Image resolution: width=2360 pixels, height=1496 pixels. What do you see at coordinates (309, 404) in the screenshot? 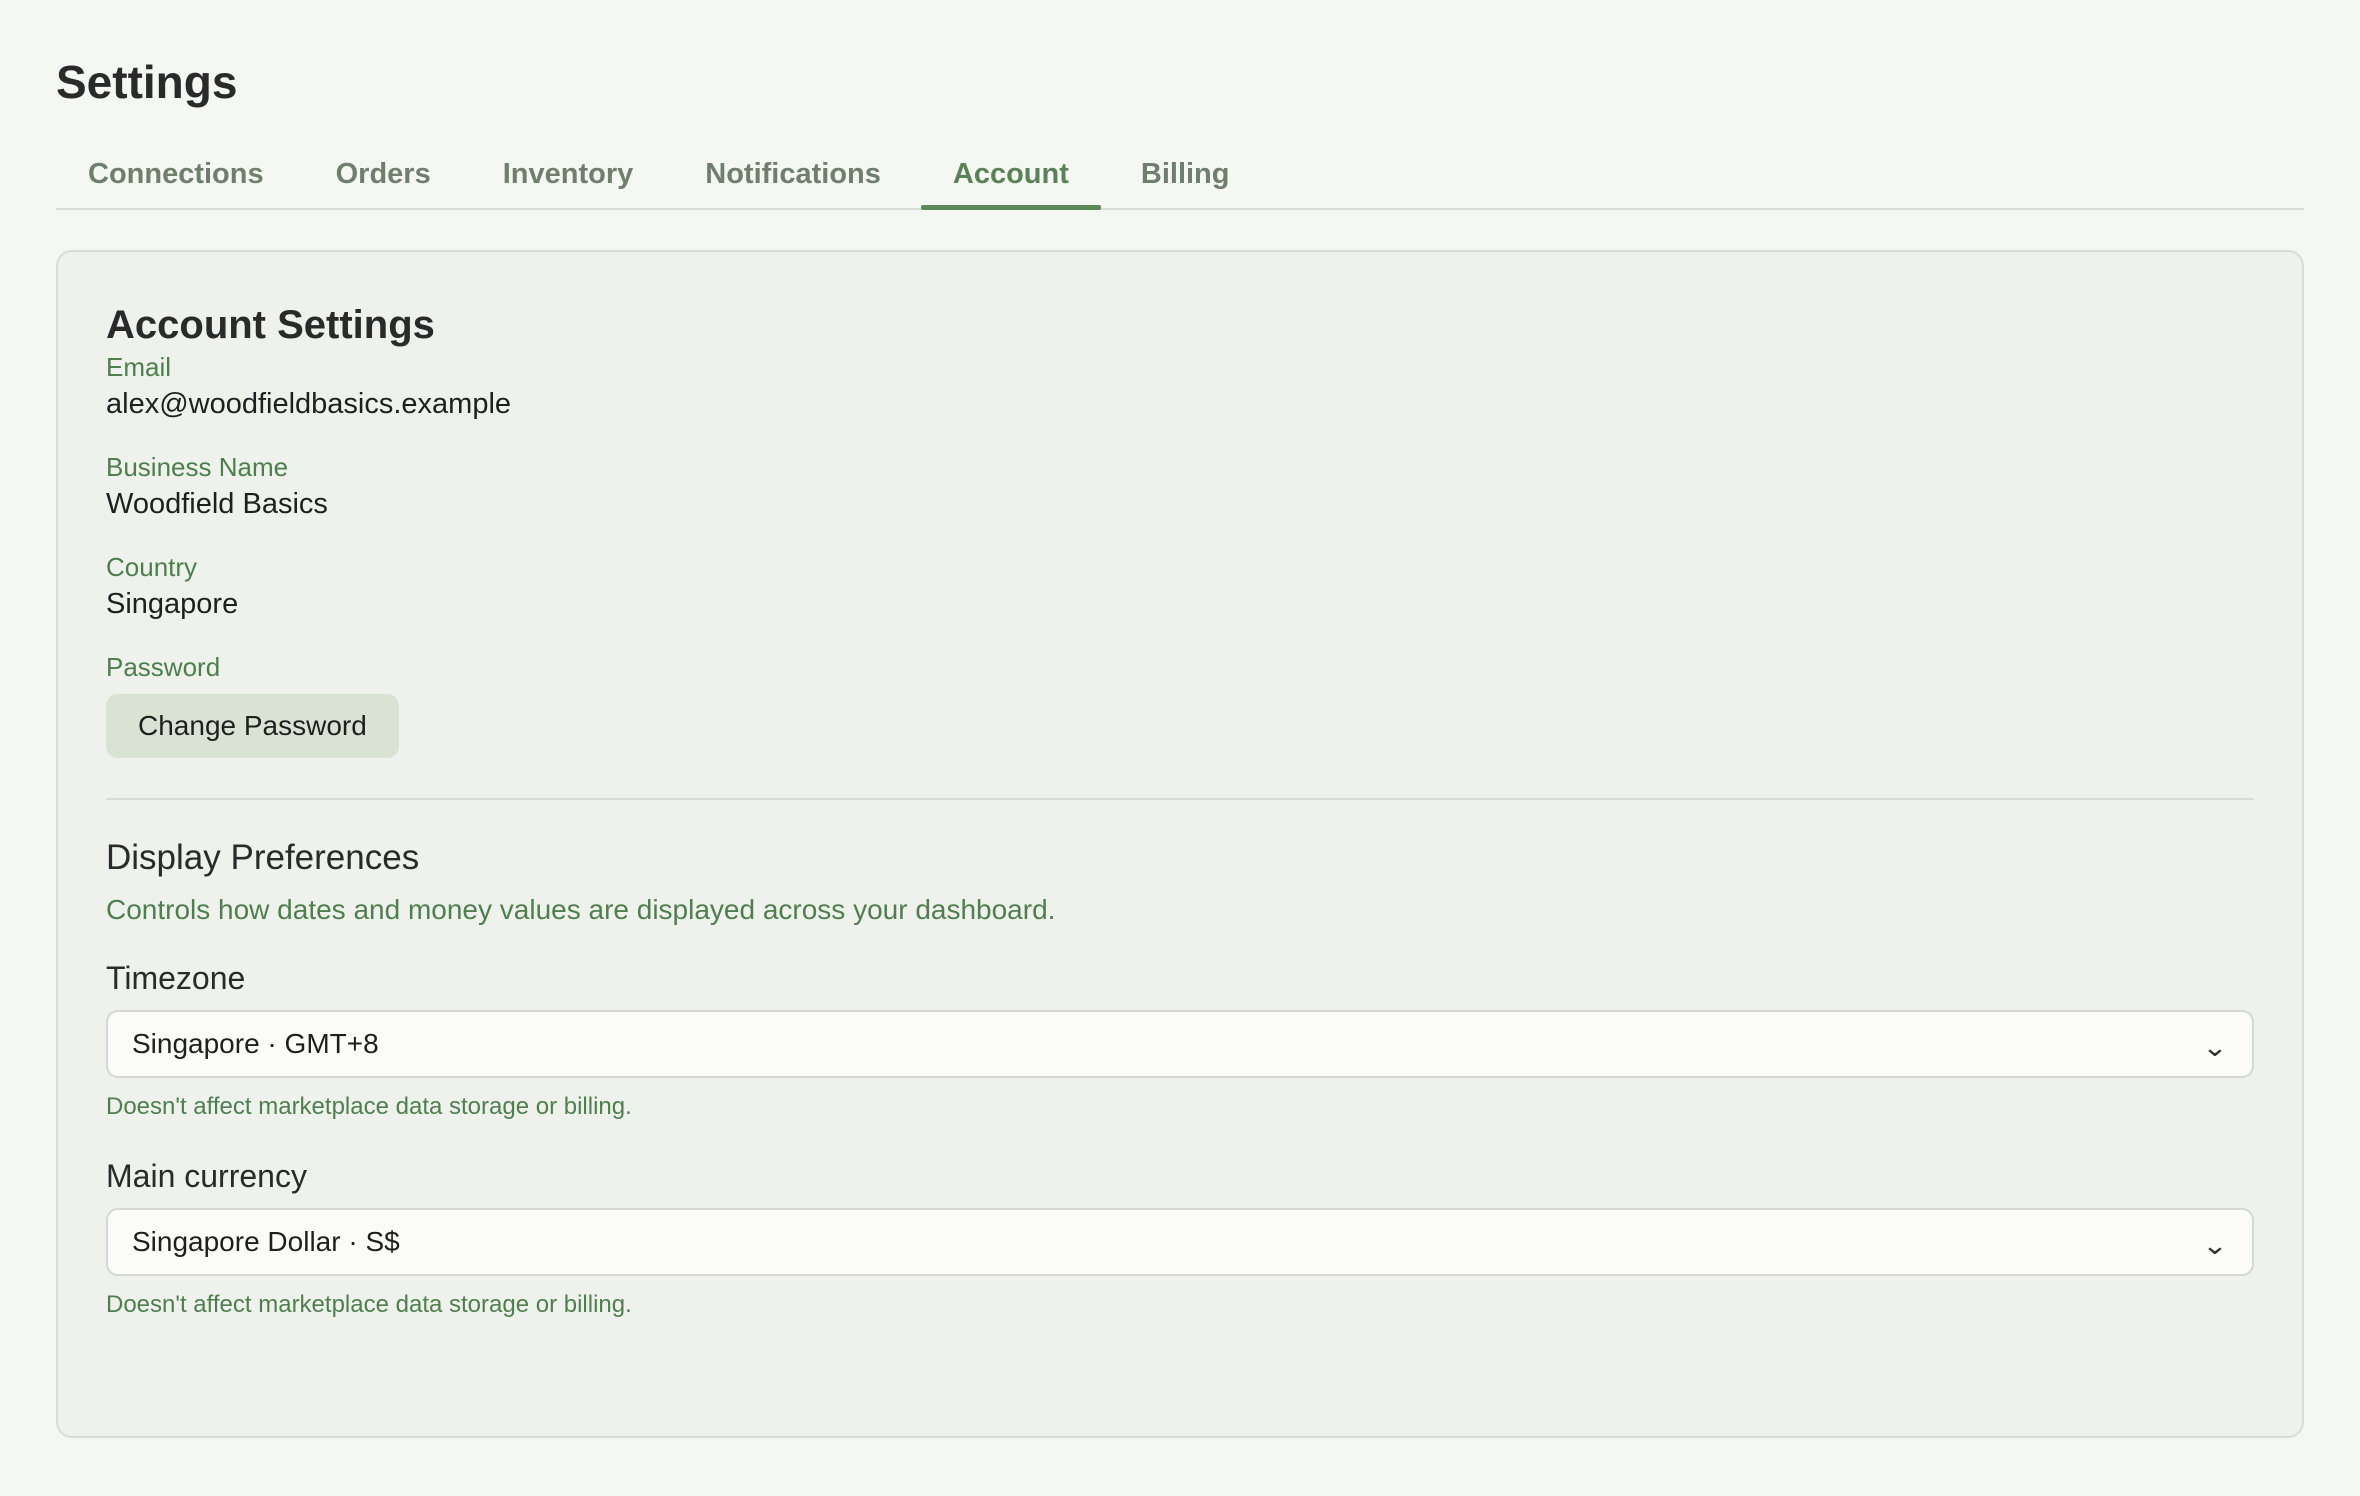
I see `email-value: alex@woodfieldbasics.example` at bounding box center [309, 404].